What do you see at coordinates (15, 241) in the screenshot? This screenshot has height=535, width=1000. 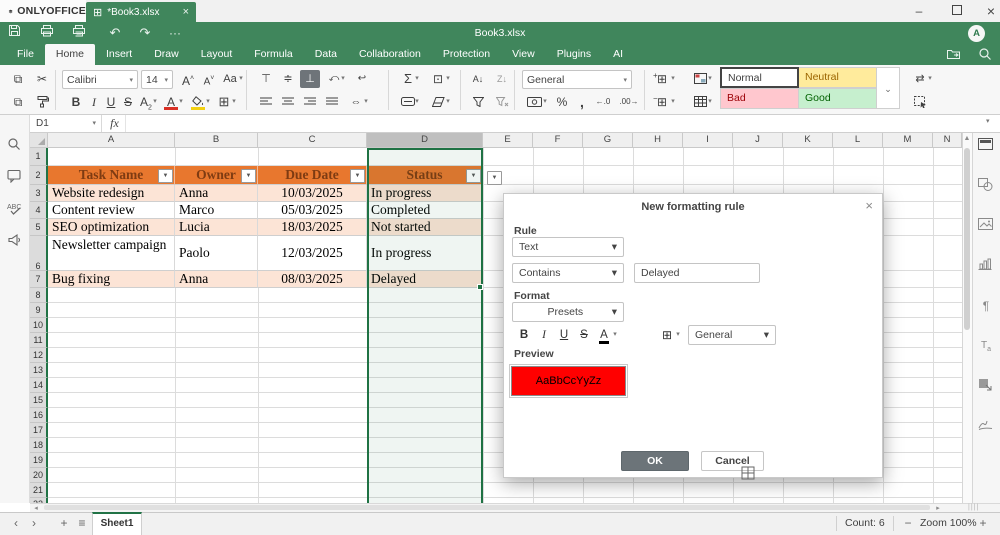 I see `feedback-icon` at bounding box center [15, 241].